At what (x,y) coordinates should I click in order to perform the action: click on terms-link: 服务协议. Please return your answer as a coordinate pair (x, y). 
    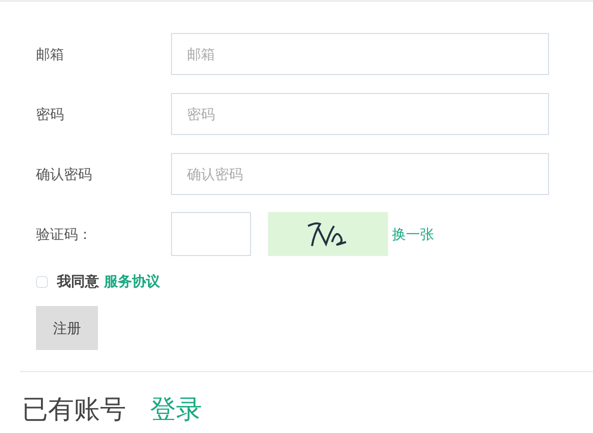
    Looking at the image, I should click on (132, 281).